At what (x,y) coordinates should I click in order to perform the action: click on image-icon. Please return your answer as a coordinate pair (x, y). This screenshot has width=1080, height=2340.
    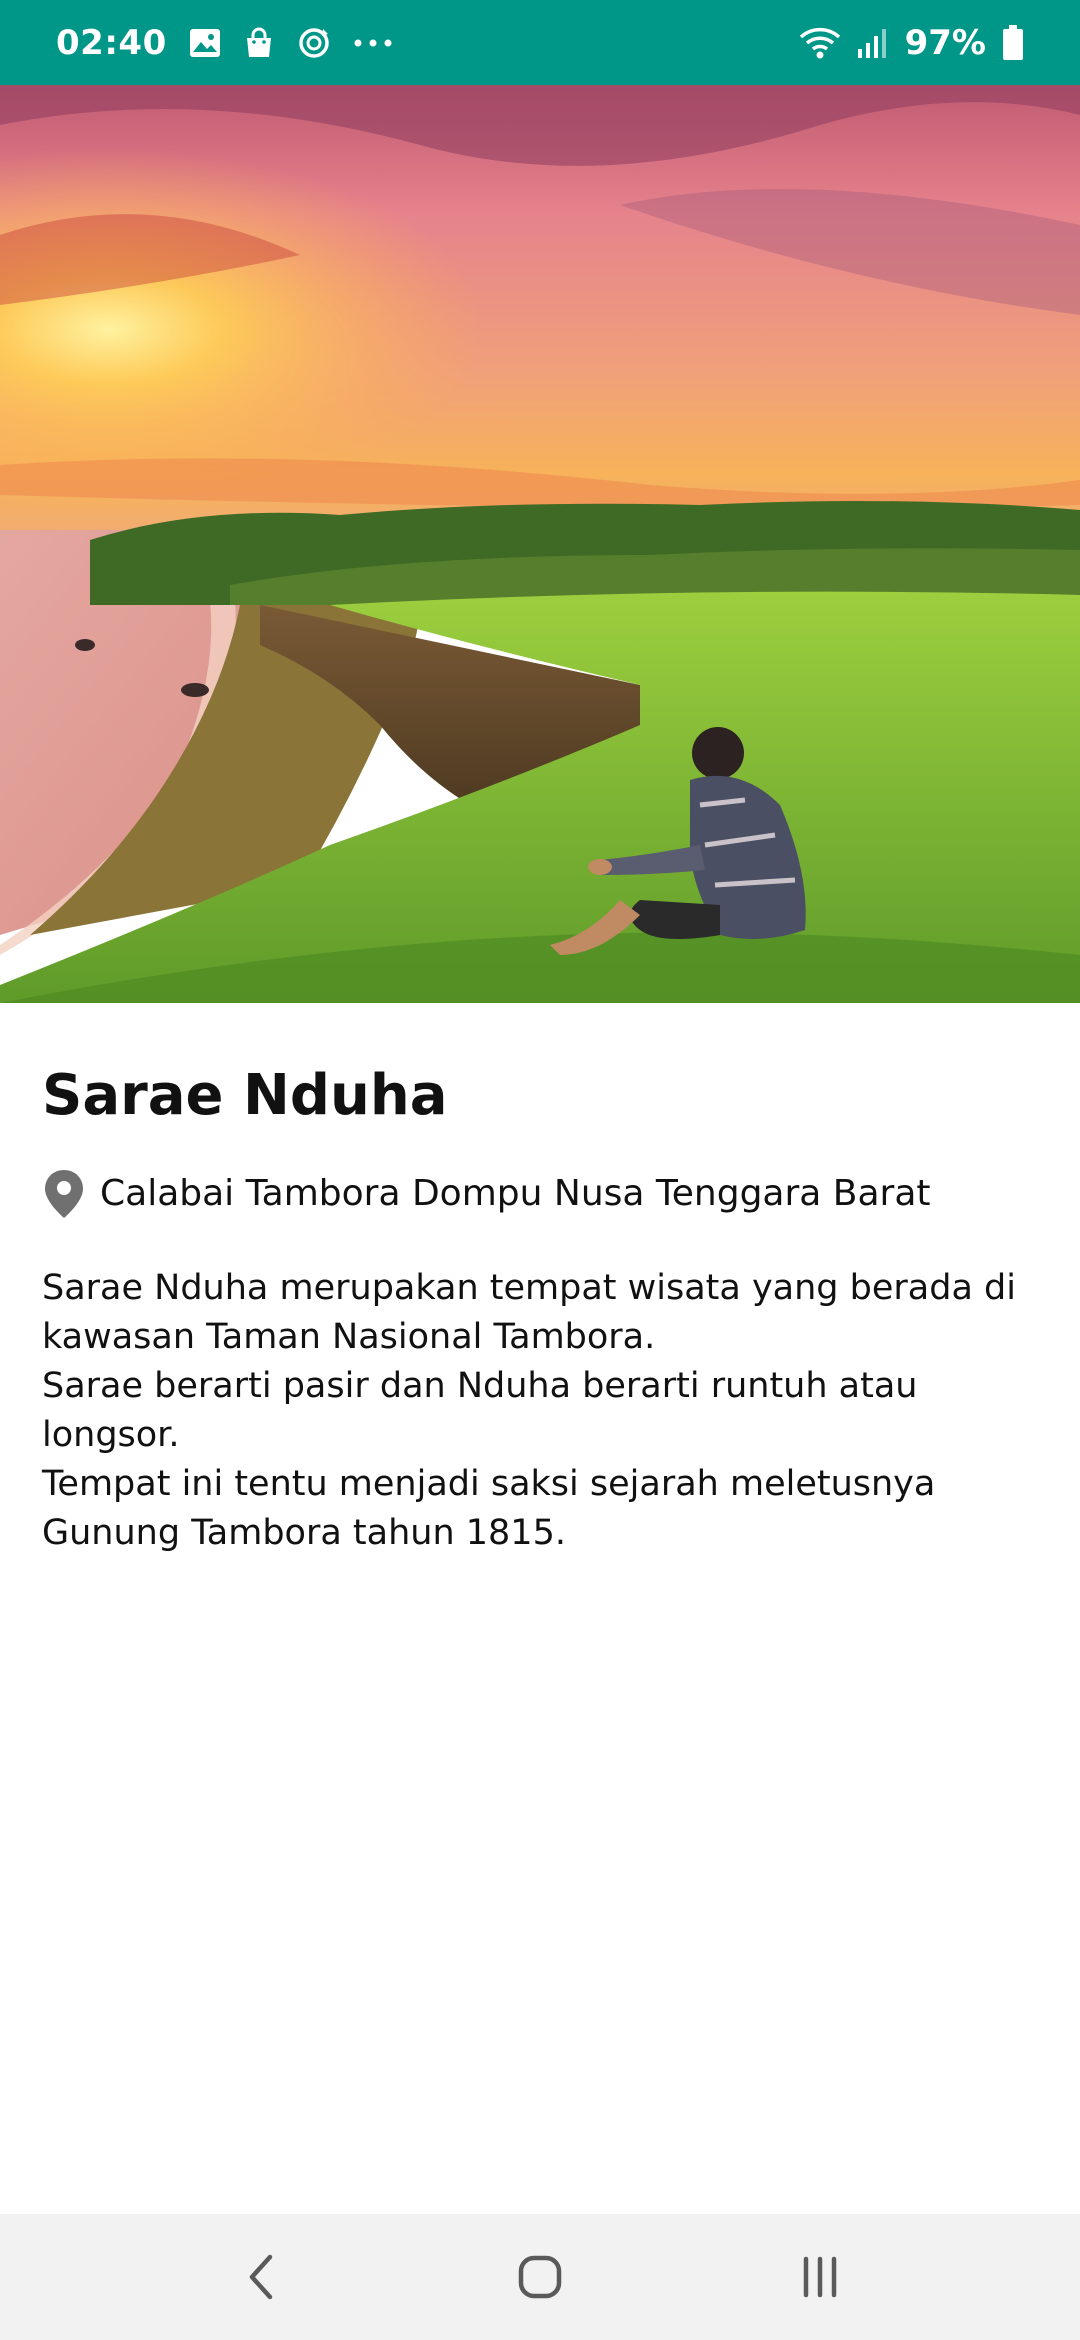
    Looking at the image, I should click on (205, 43).